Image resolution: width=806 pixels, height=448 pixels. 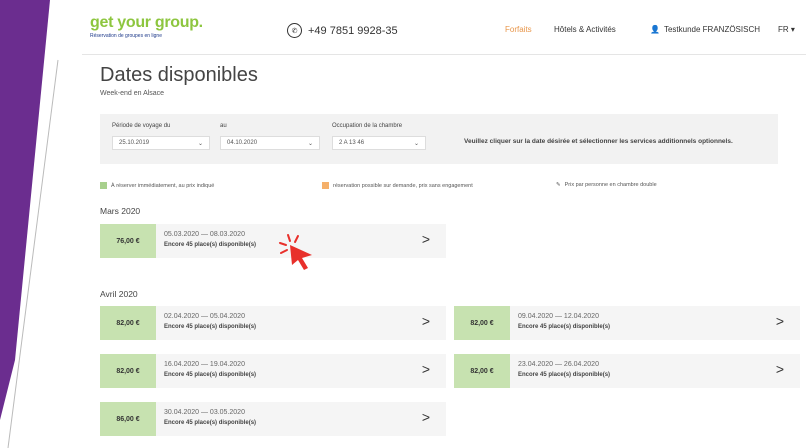 I want to click on room-occupancy-label: Occupation de la chambre, so click(x=367, y=126).